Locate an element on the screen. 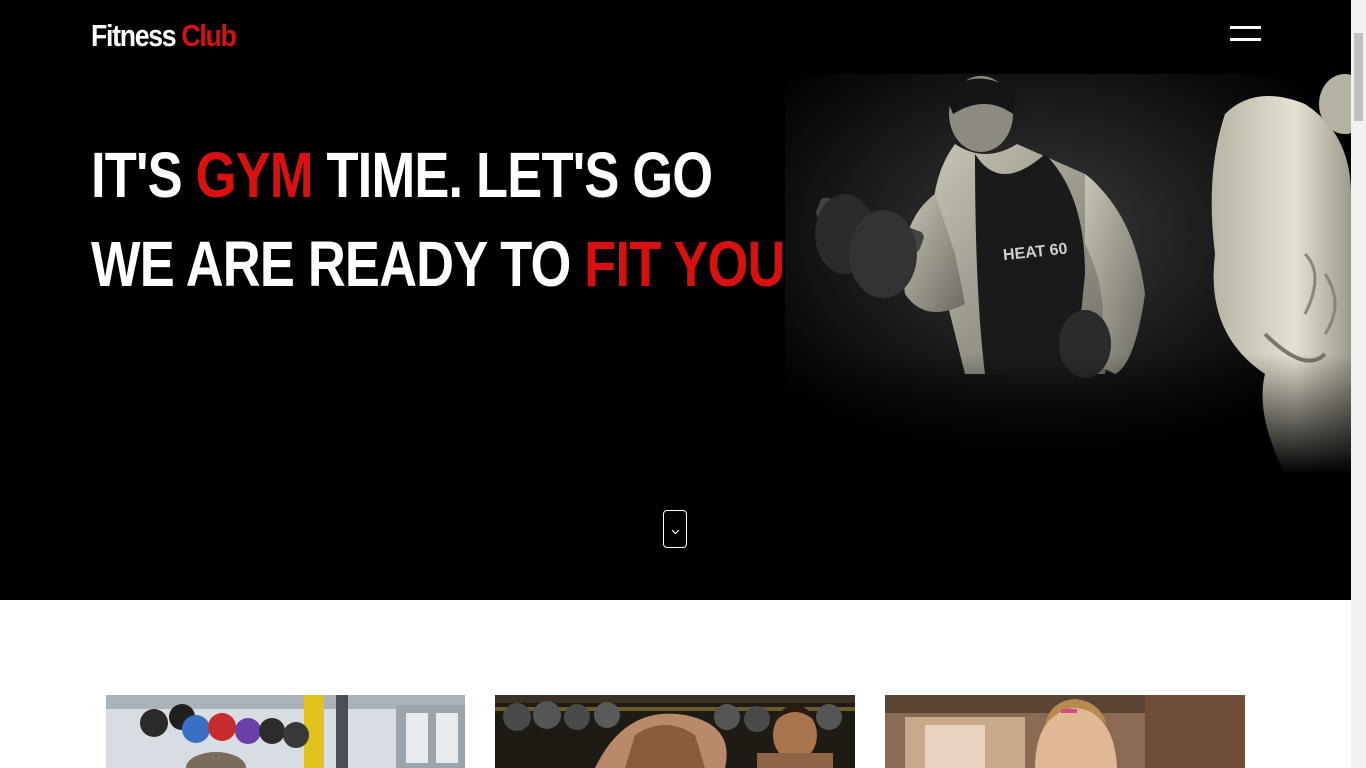  hero-headline-line-1: IT'S GYM TIME. LET'S GO is located at coordinates (402, 175).